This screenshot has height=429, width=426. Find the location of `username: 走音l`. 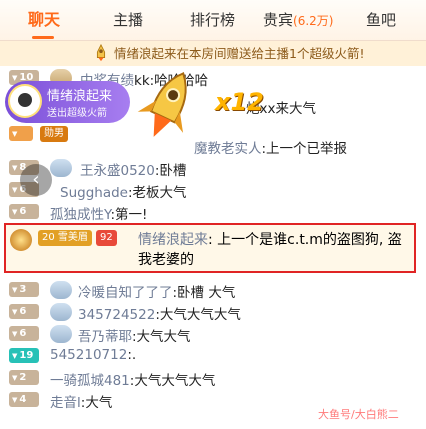

username: 走音l is located at coordinates (65, 403).